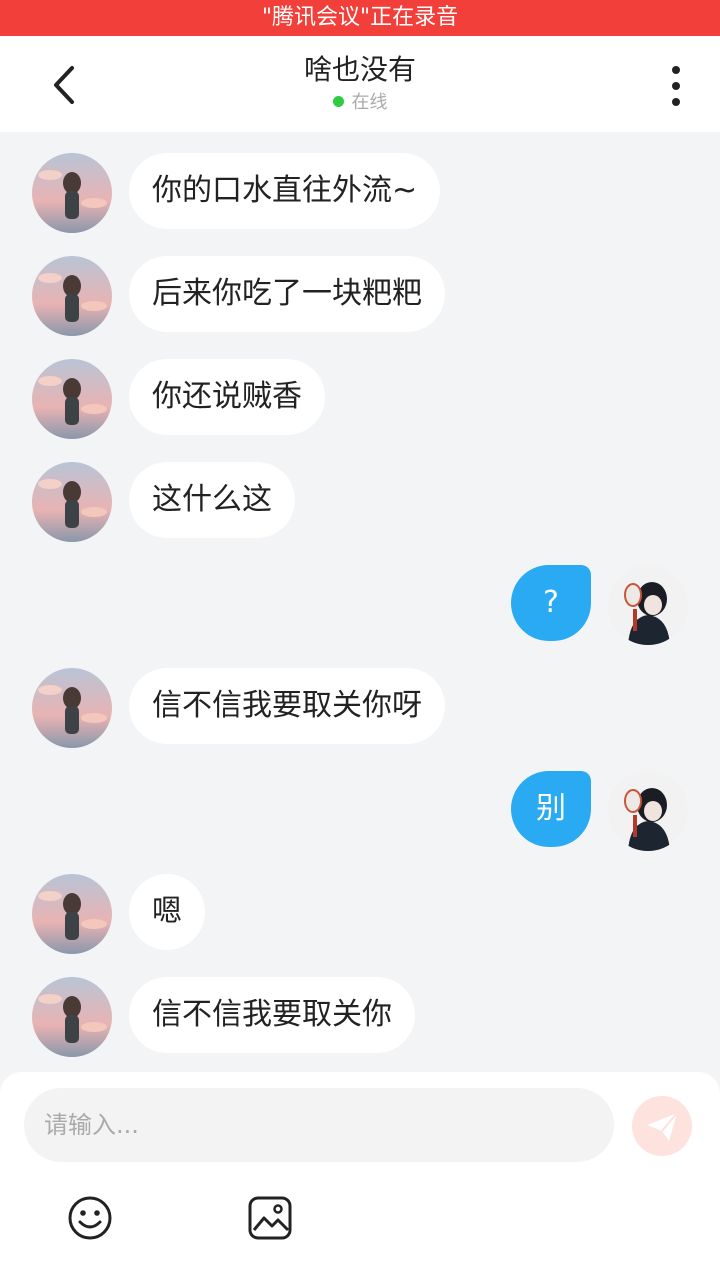 This screenshot has width=720, height=1280. Describe the element at coordinates (272, 1015) in the screenshot. I see `message-bubble: 信不信我要取关你` at that location.